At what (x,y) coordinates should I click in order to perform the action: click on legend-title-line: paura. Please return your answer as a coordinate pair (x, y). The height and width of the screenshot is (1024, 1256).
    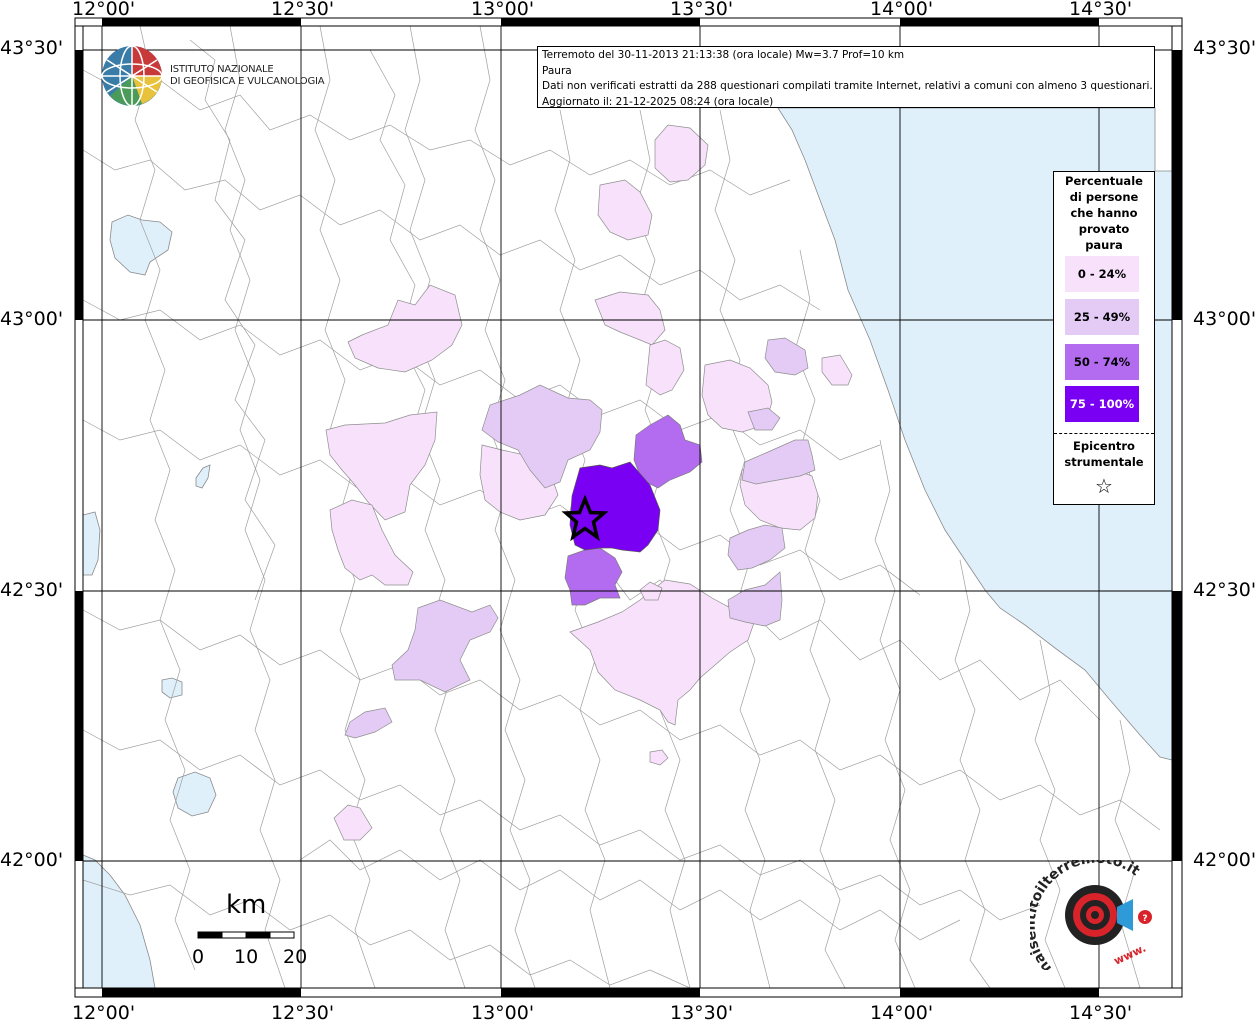
    Looking at the image, I should click on (1104, 245).